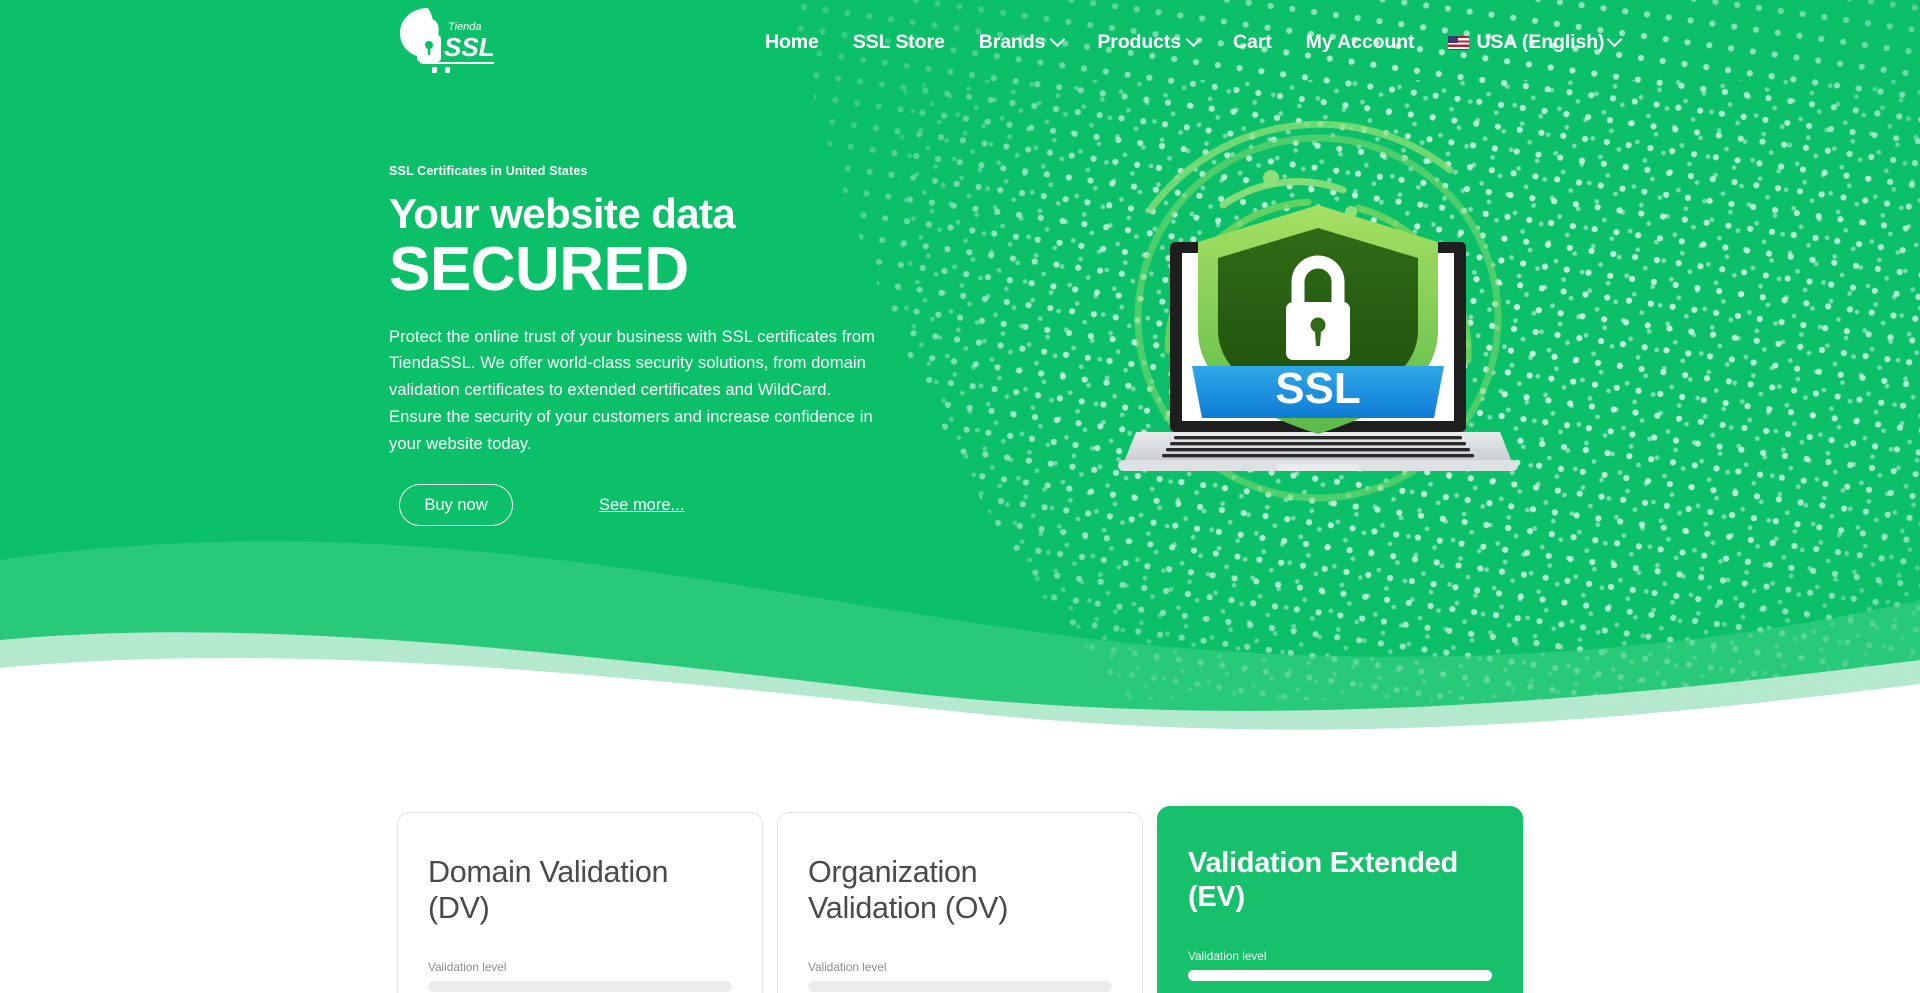  Describe the element at coordinates (488, 171) in the screenshot. I see `hero-eyebrow: SSL Certificates in United States` at that location.